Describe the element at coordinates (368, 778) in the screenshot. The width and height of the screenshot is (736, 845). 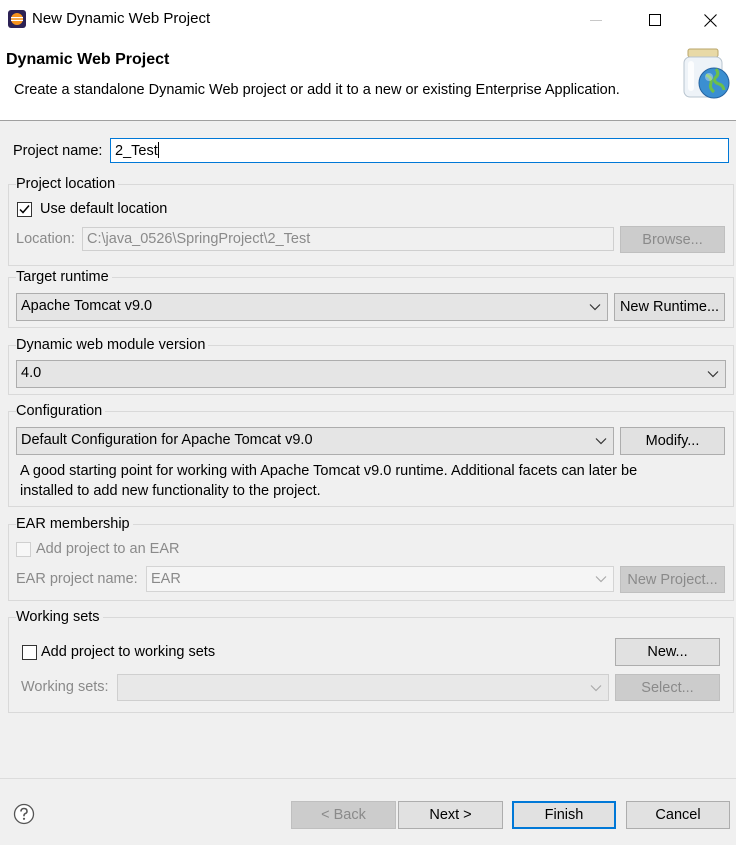
I see `footer-separator` at that location.